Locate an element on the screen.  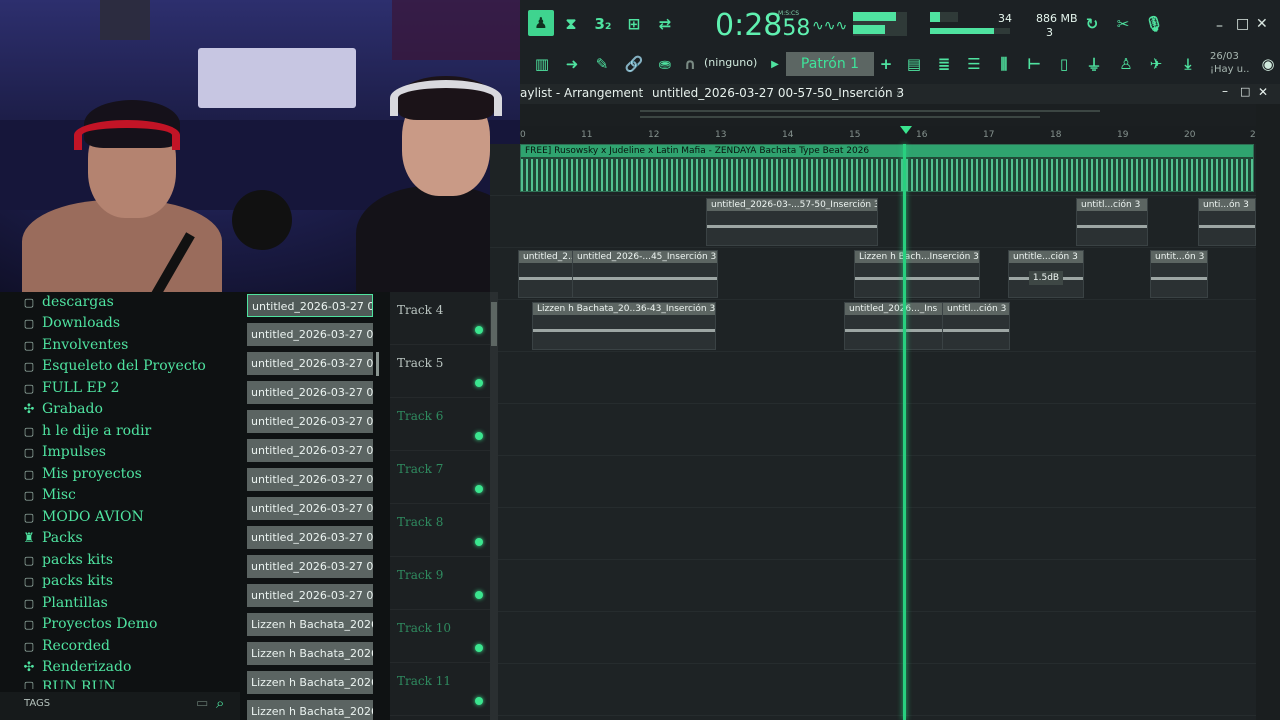
folder-item: ▢ Misc is located at coordinates (49, 495).